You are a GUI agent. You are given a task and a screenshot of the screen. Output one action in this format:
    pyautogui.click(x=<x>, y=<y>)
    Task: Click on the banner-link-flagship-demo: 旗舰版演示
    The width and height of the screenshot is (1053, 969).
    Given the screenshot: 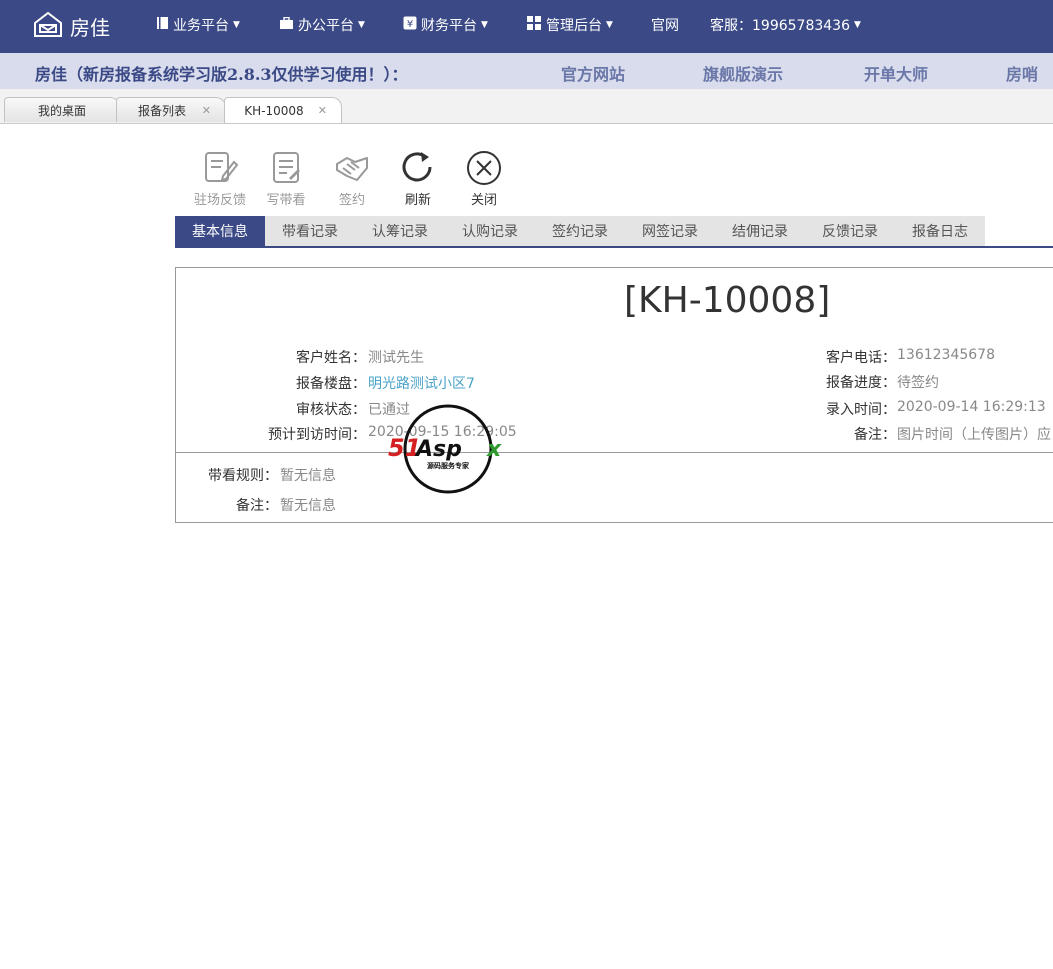 What is the action you would take?
    pyautogui.click(x=743, y=73)
    